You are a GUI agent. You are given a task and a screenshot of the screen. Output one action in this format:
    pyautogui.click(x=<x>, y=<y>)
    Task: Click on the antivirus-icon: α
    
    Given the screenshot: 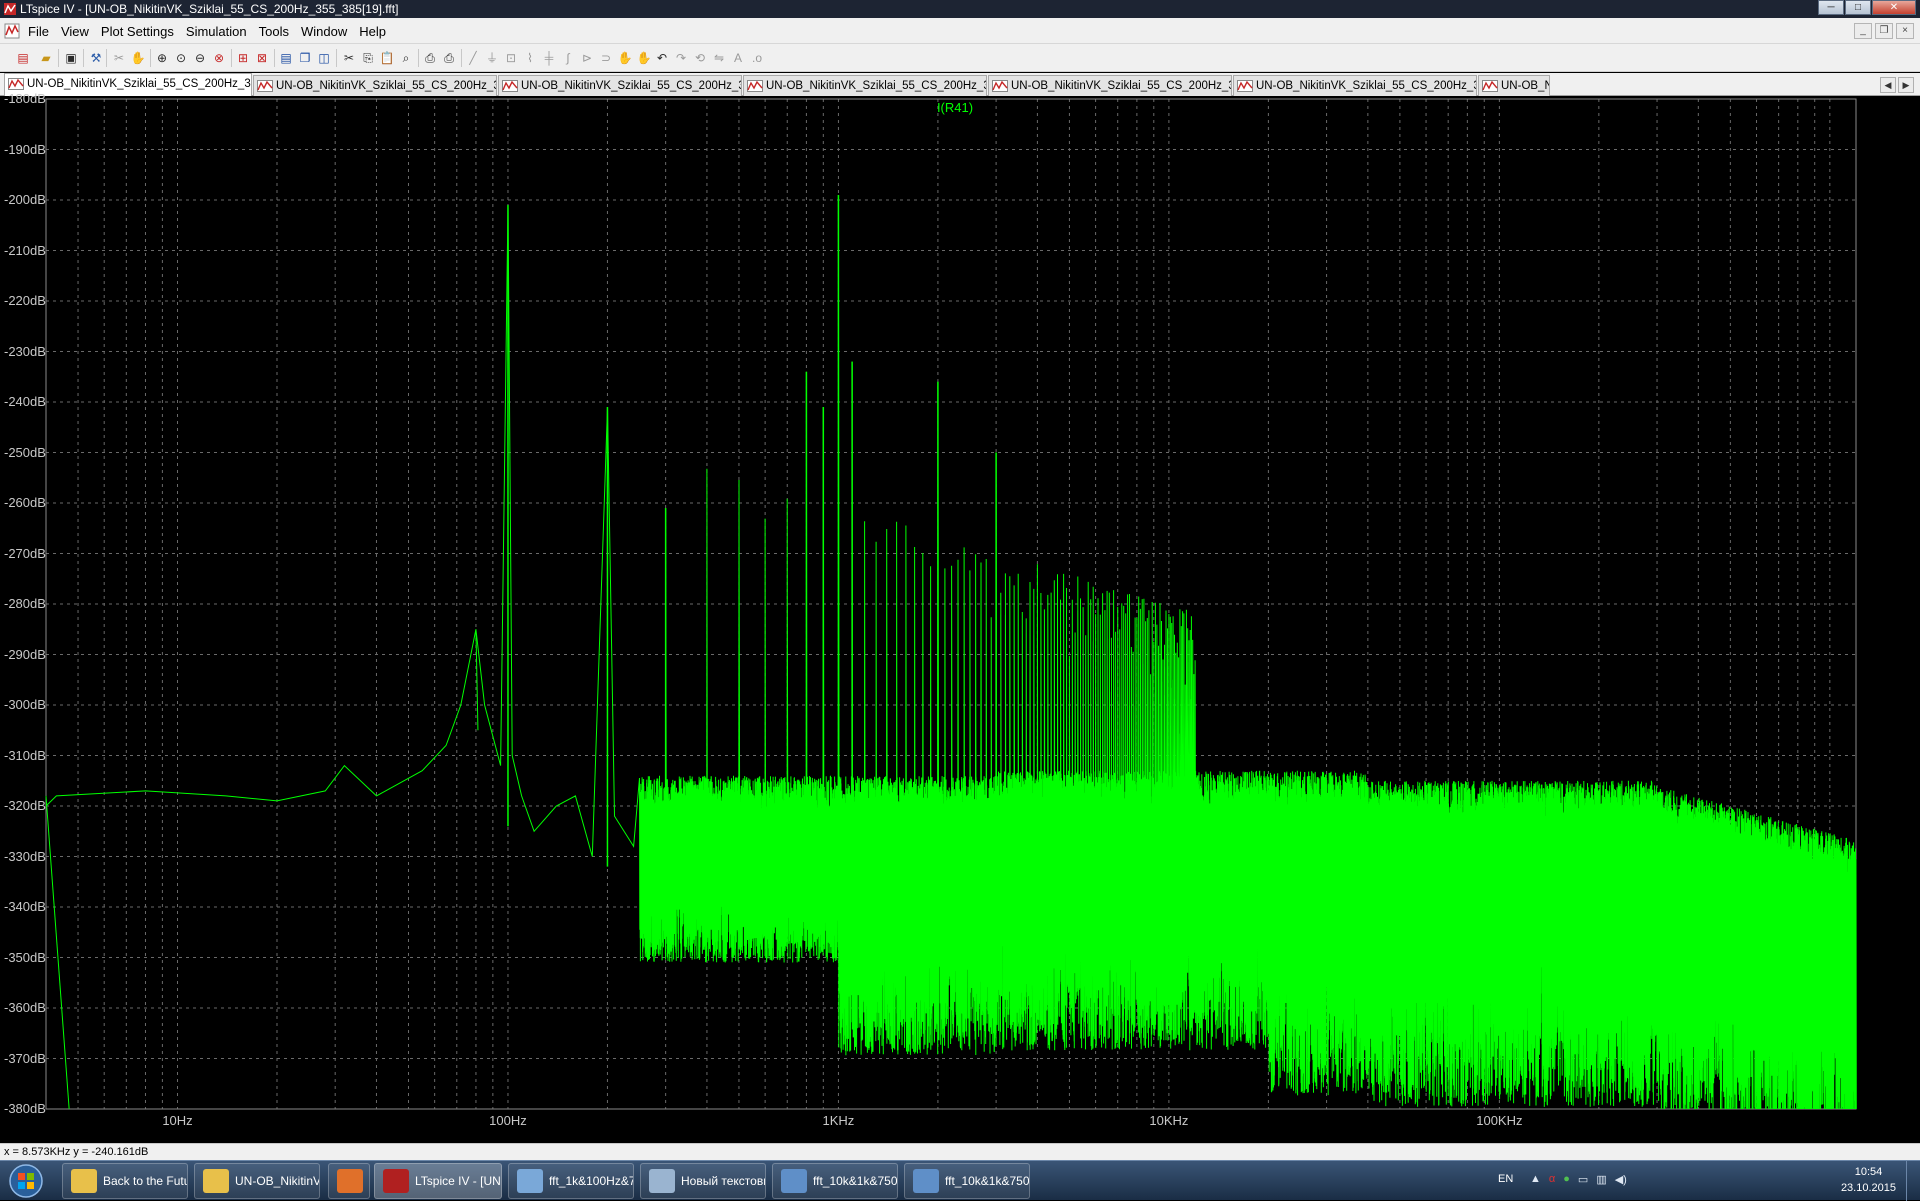 What is the action you would take?
    pyautogui.click(x=1552, y=1179)
    